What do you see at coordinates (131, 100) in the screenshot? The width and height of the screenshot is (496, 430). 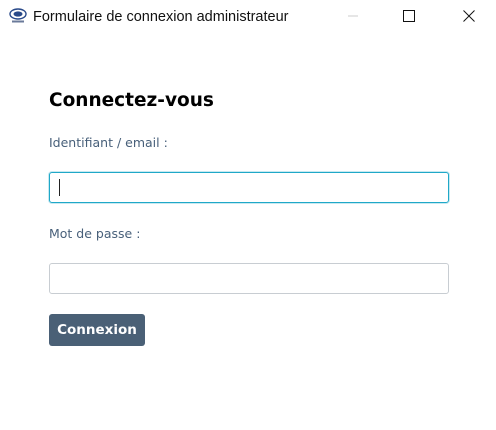 I see `page-title: Connectez-vous` at bounding box center [131, 100].